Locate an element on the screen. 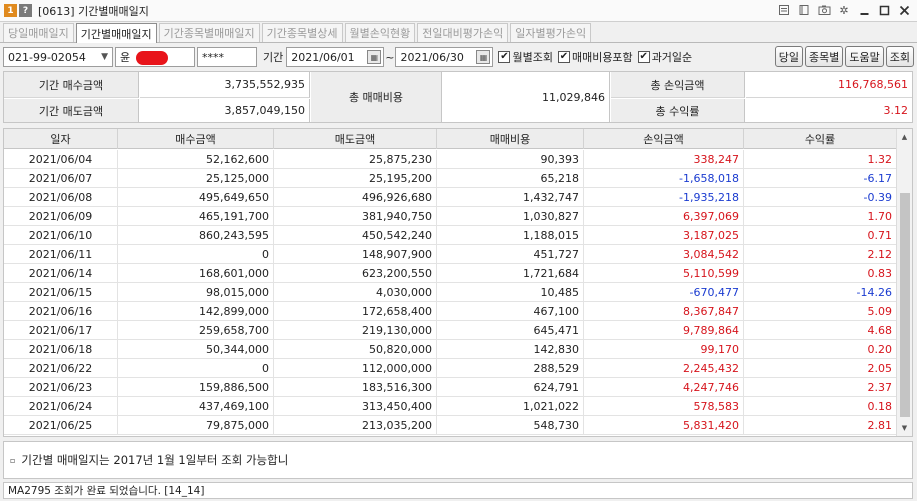 The height and width of the screenshot is (501, 917). vertical-scrollbar: ▲ ▼ is located at coordinates (904, 282).